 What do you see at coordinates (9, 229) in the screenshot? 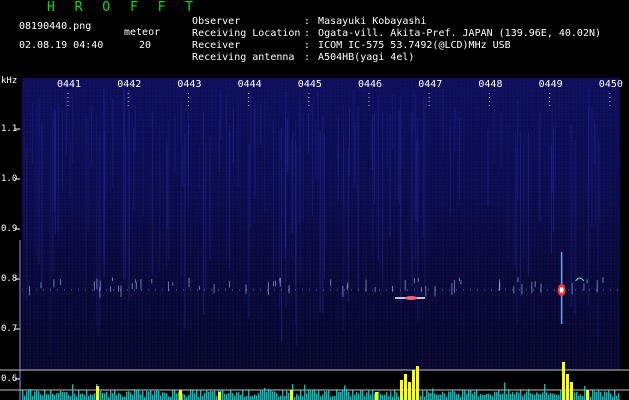
I see `y-tick-label: 0.9` at bounding box center [9, 229].